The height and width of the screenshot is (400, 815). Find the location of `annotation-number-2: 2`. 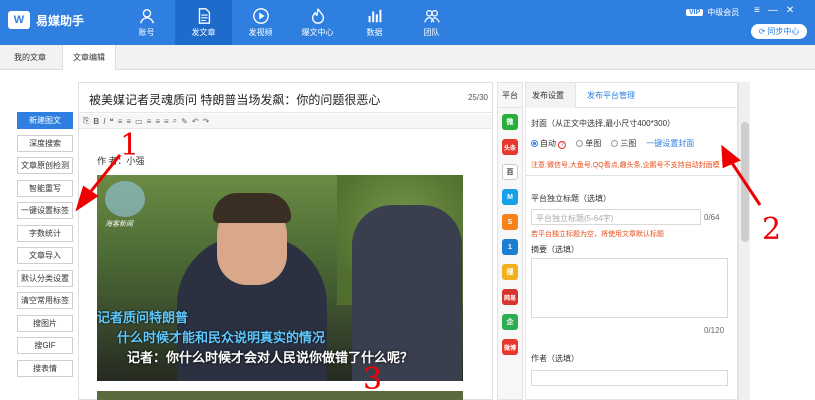

annotation-number-2: 2 is located at coordinates (772, 229).